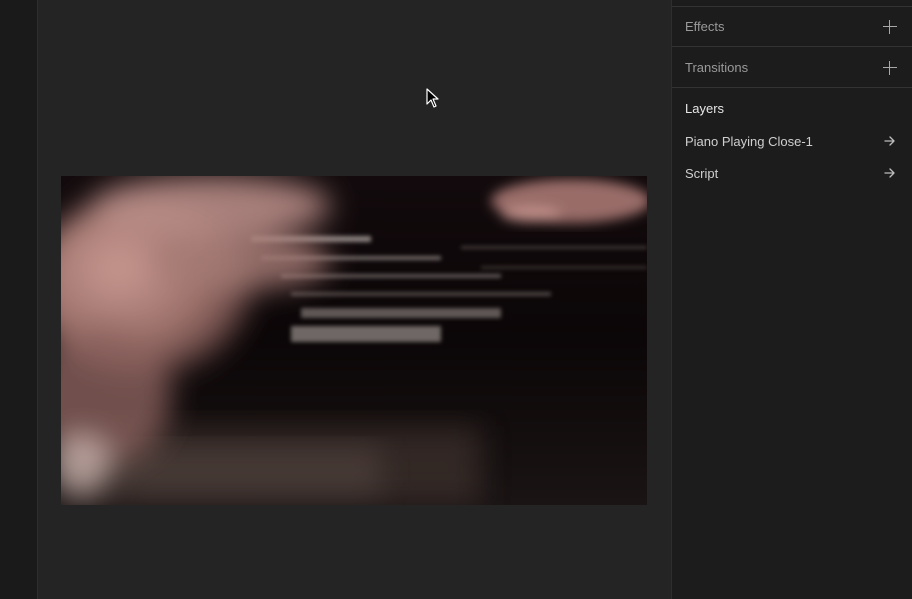 The image size is (912, 599). I want to click on layer-label: Script, so click(702, 173).